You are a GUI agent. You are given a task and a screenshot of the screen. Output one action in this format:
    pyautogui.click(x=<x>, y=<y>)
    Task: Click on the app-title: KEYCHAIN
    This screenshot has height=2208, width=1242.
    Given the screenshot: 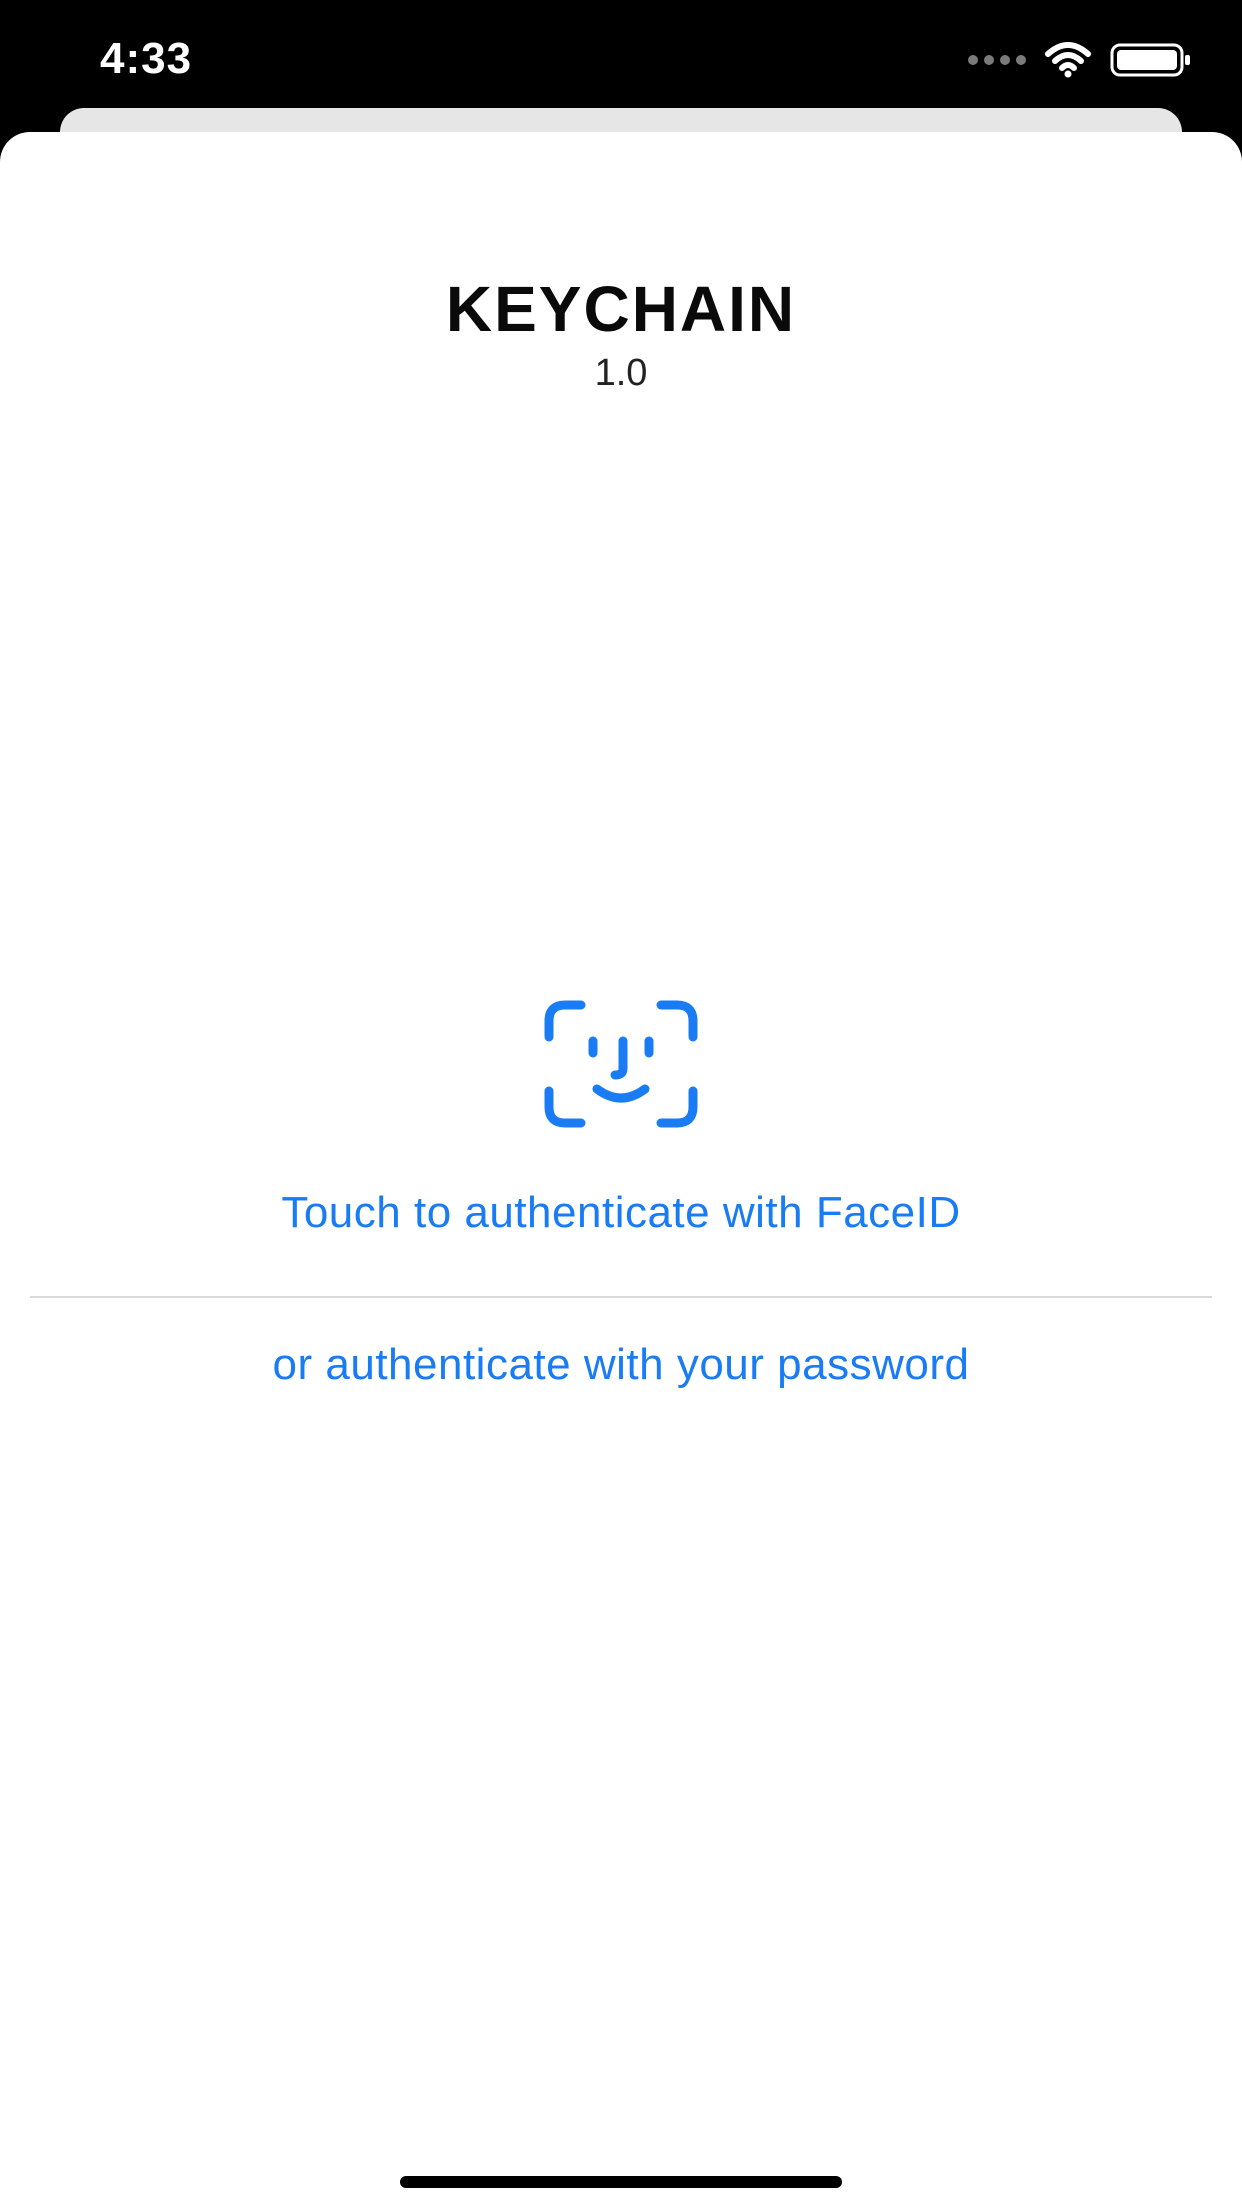 What is the action you would take?
    pyautogui.click(x=621, y=309)
    